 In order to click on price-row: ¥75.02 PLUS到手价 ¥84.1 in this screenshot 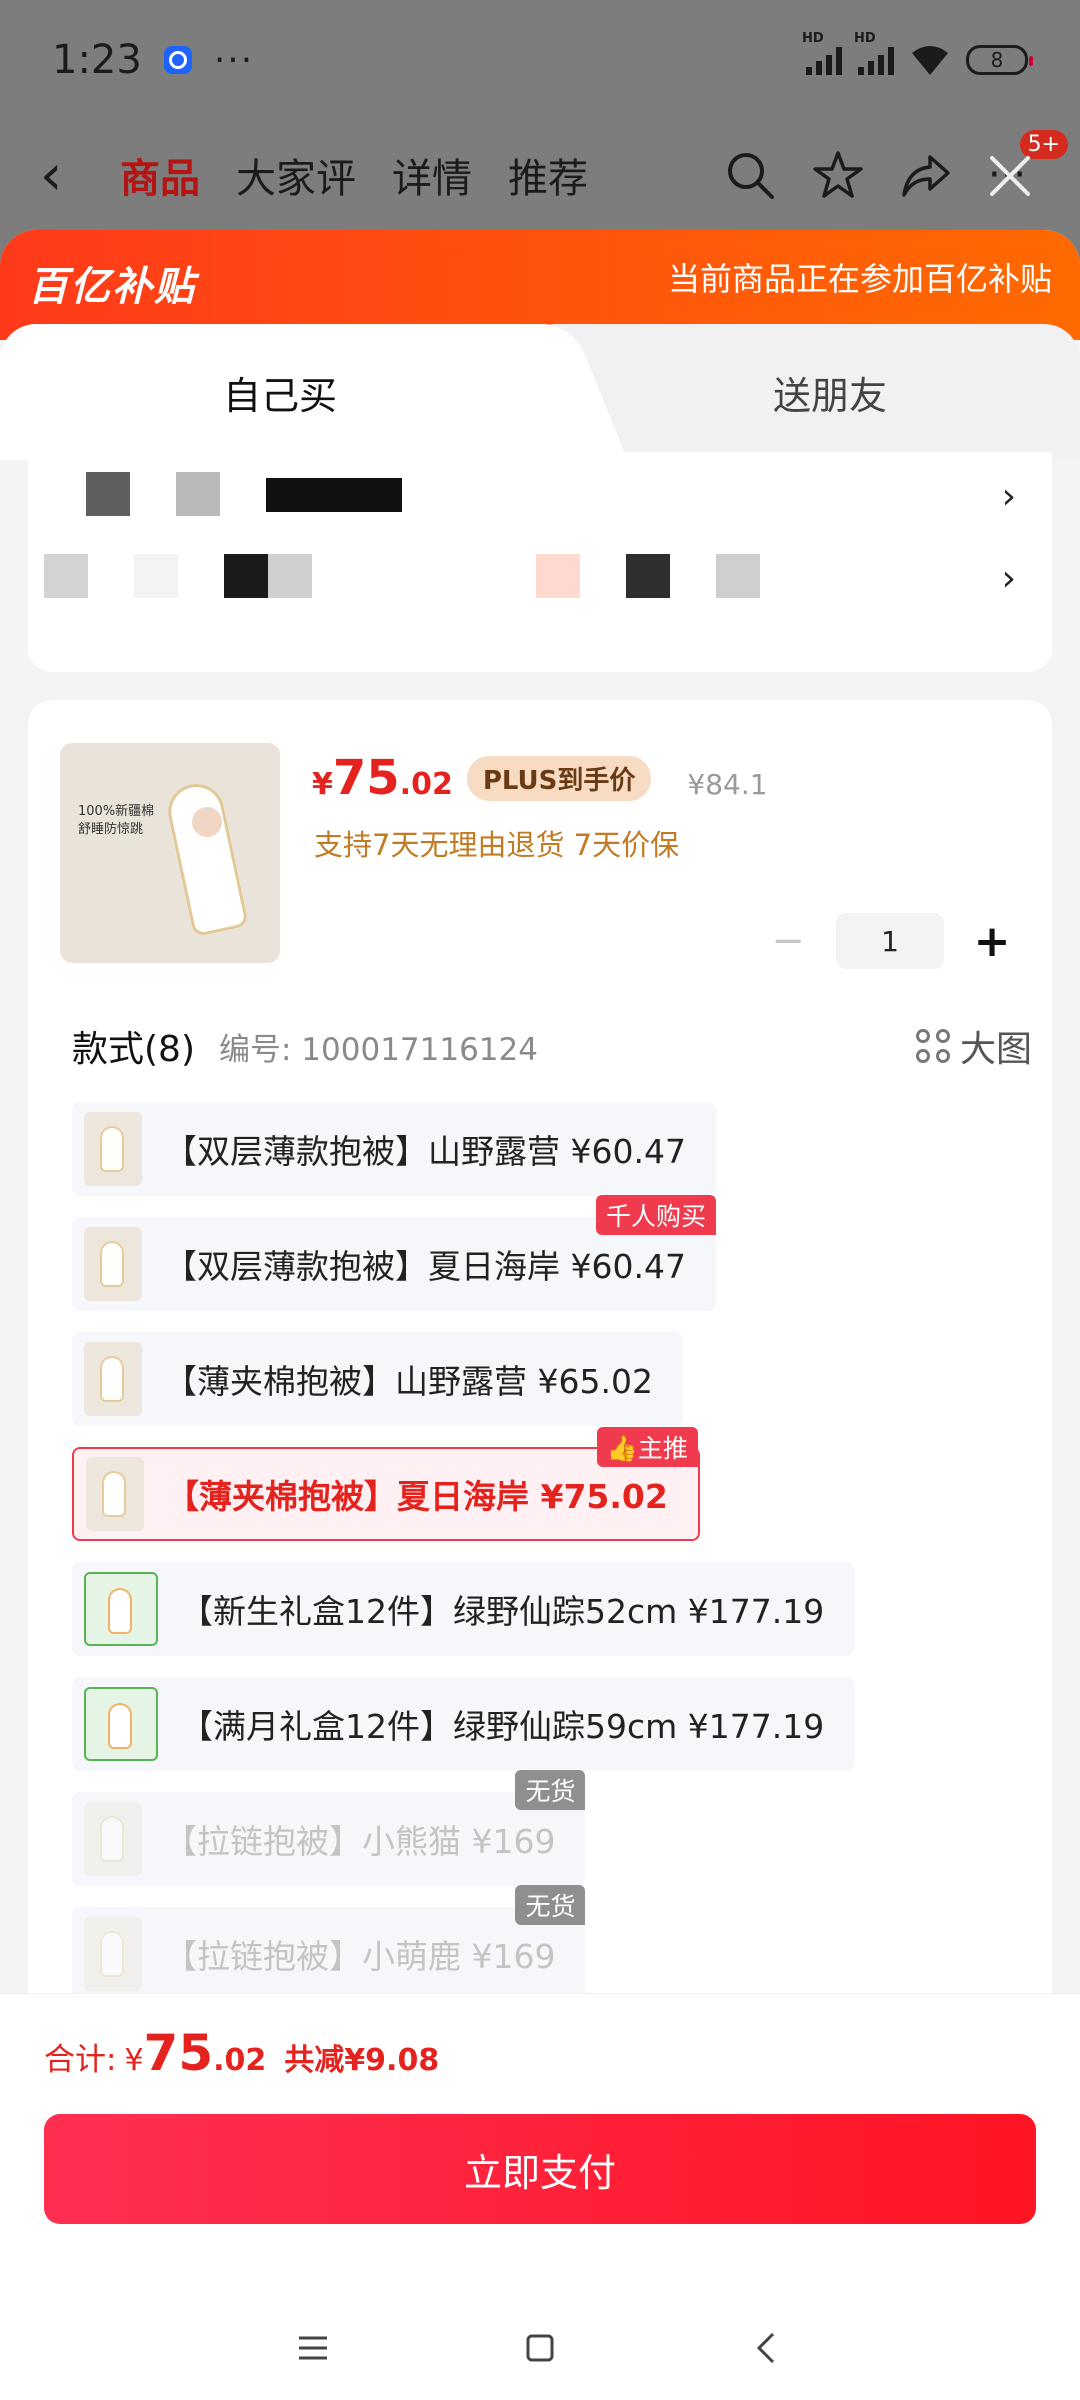, I will do `click(540, 778)`.